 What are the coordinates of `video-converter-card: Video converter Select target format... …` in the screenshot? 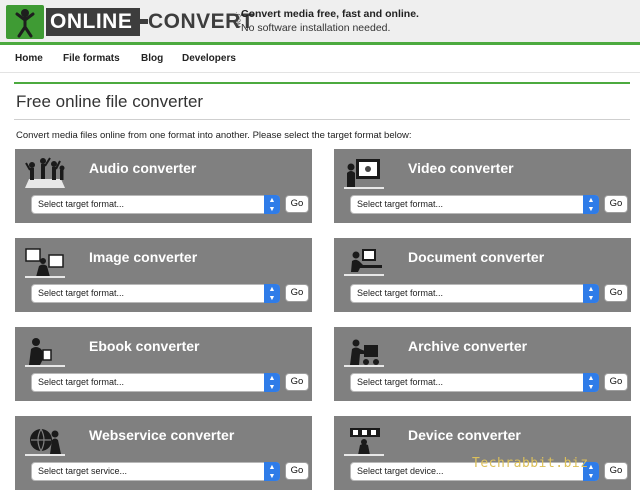 It's located at (482, 186).